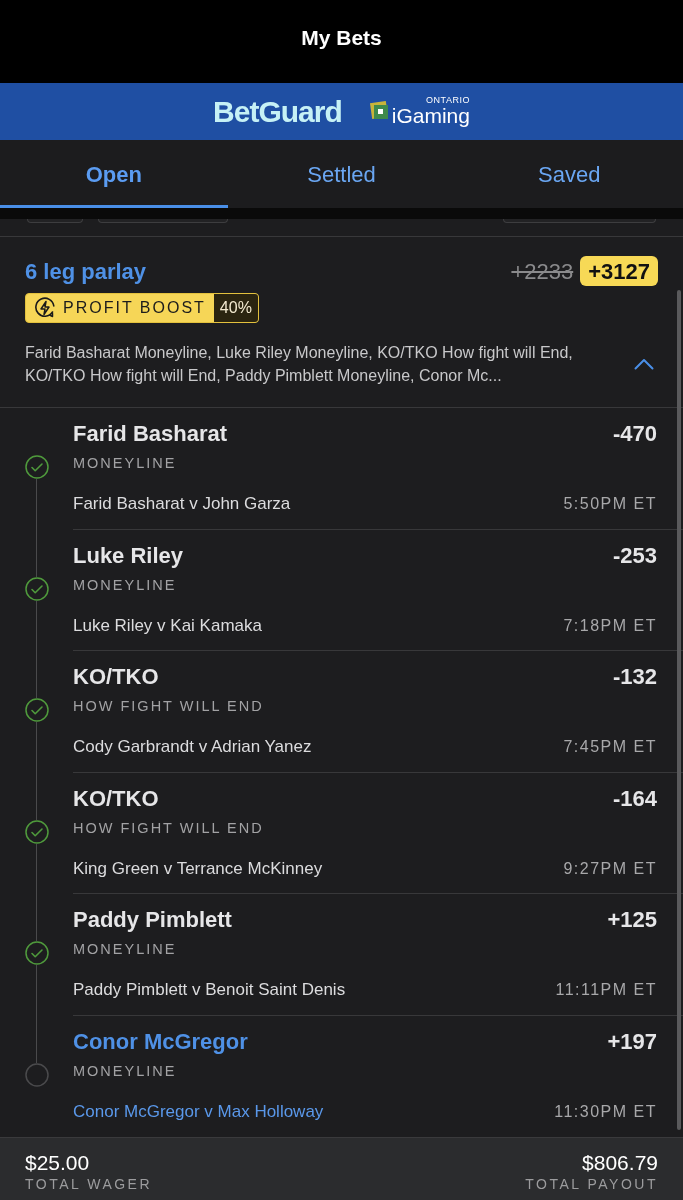 The height and width of the screenshot is (1200, 683). I want to click on boost-percent: 40%, so click(235, 308).